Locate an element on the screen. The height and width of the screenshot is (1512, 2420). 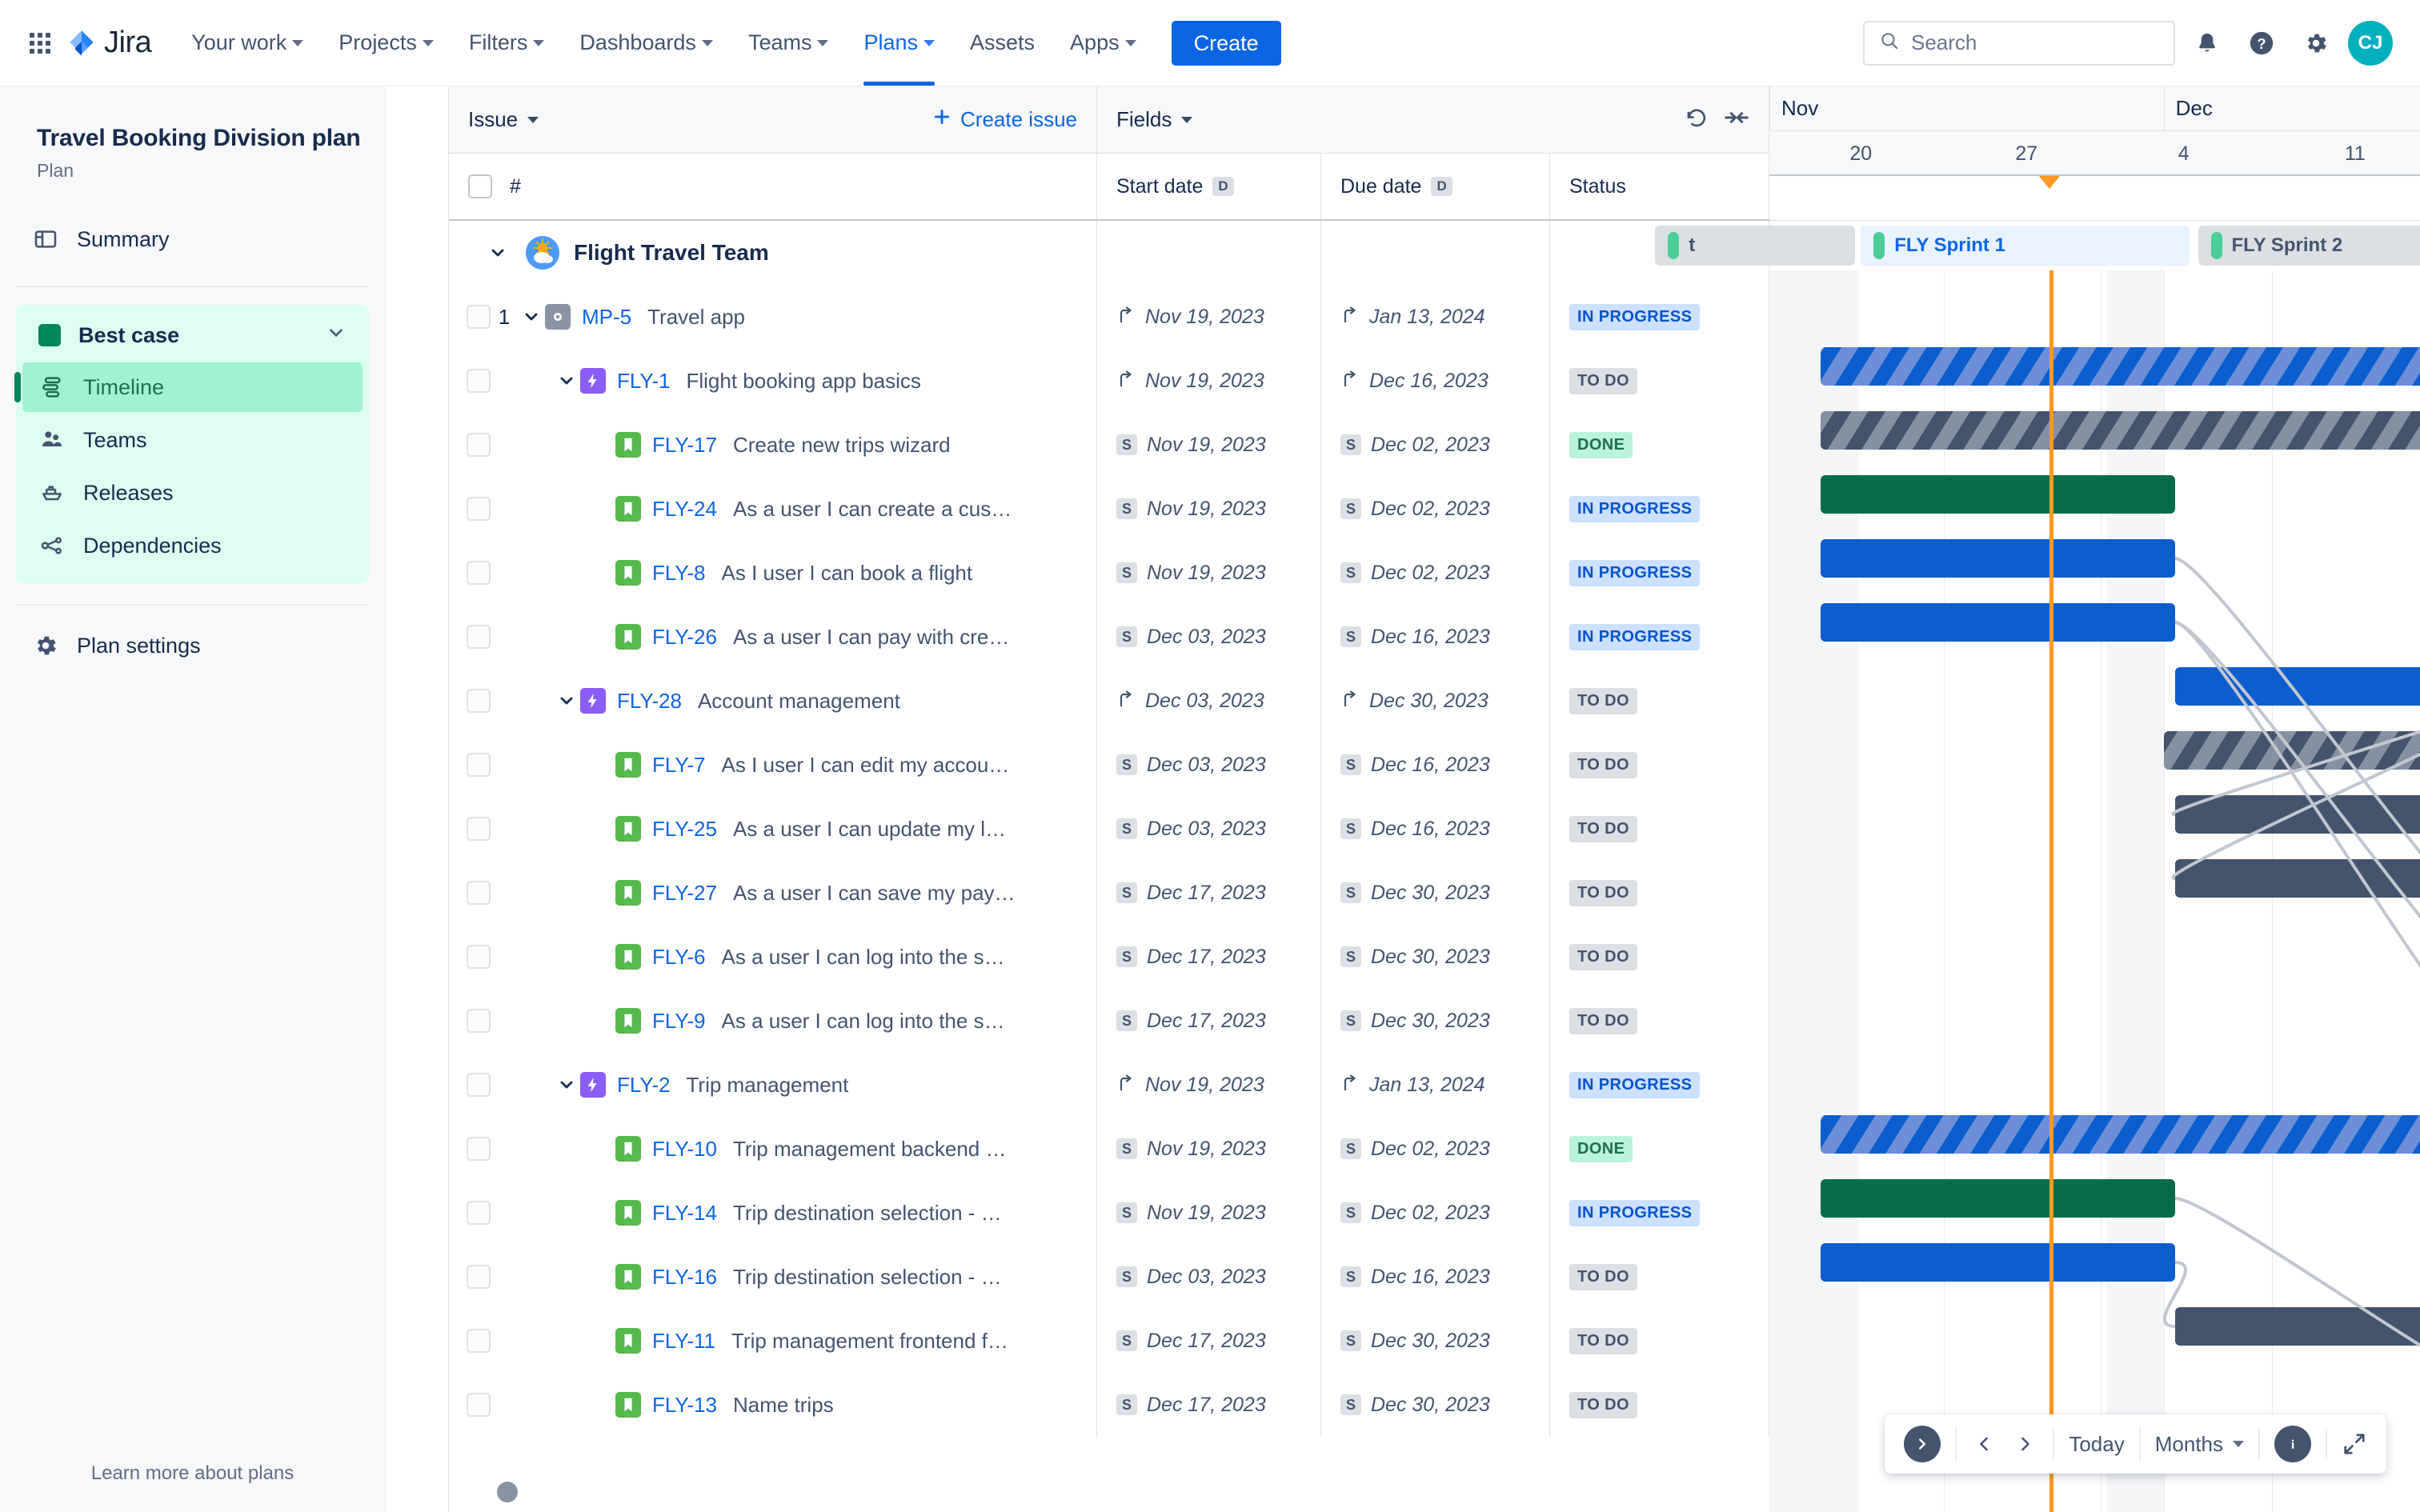
sidebar-item-releases: Releases is located at coordinates (192, 493).